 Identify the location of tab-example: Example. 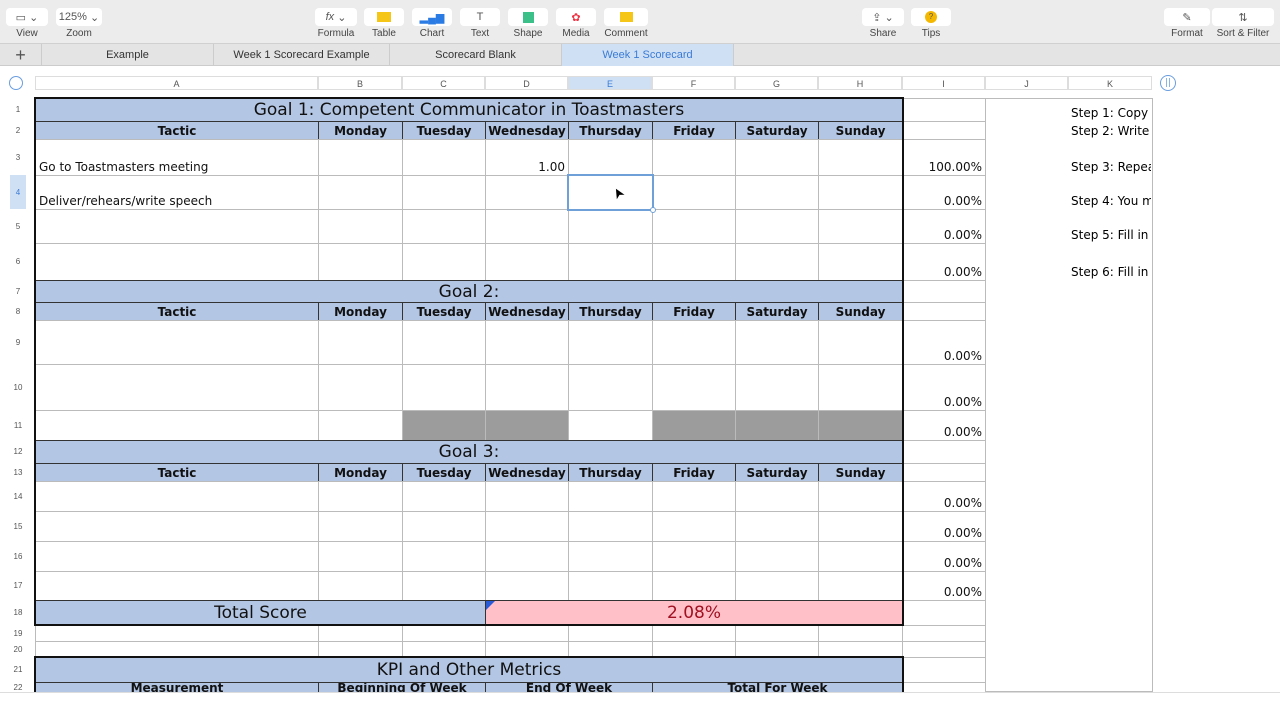
(128, 55).